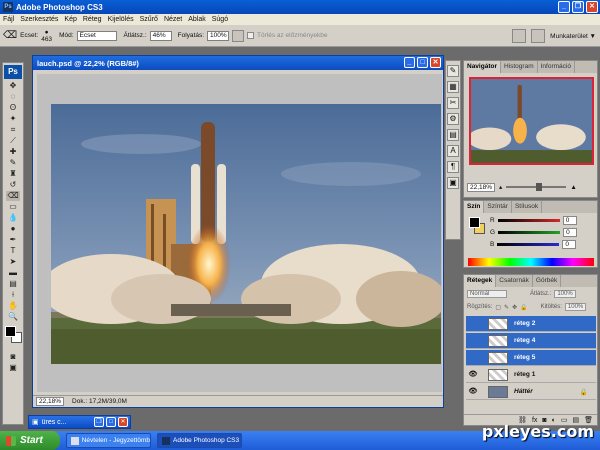  What do you see at coordinates (564, 7) in the screenshot?
I see `minimize-button: _` at bounding box center [564, 7].